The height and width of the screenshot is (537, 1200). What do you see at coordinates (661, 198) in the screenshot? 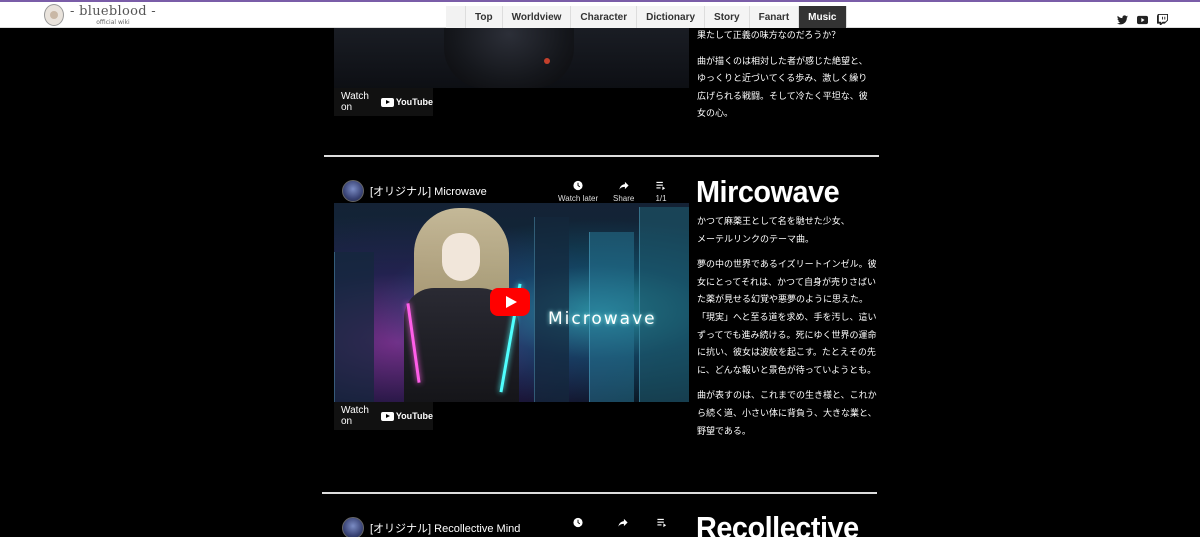
I see `playlist-count: 1/1` at bounding box center [661, 198].